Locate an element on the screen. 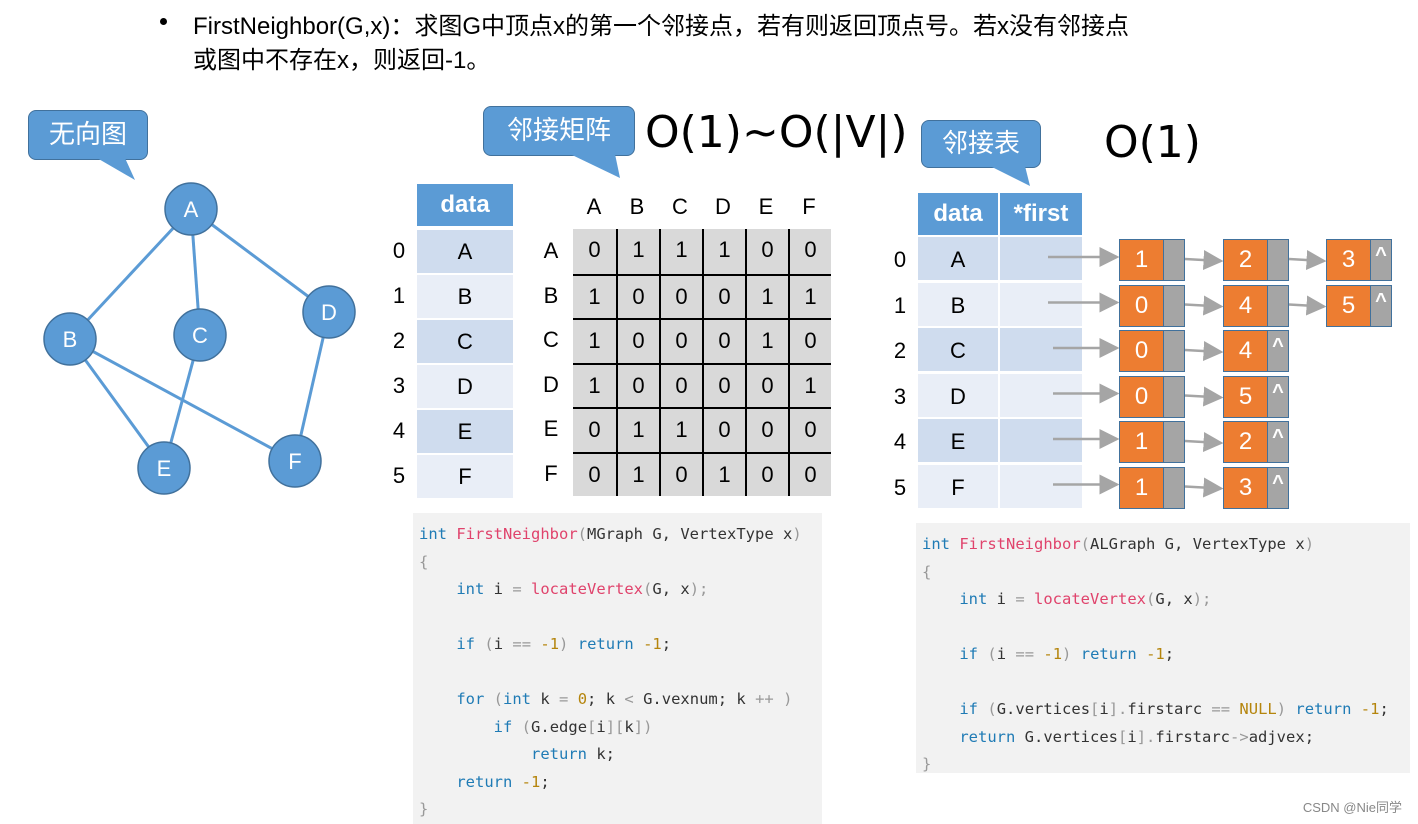 Image resolution: width=1418 pixels, height=824 pixels. code-matrix-line-7: if (G.edge[i][k]) is located at coordinates (573, 726).